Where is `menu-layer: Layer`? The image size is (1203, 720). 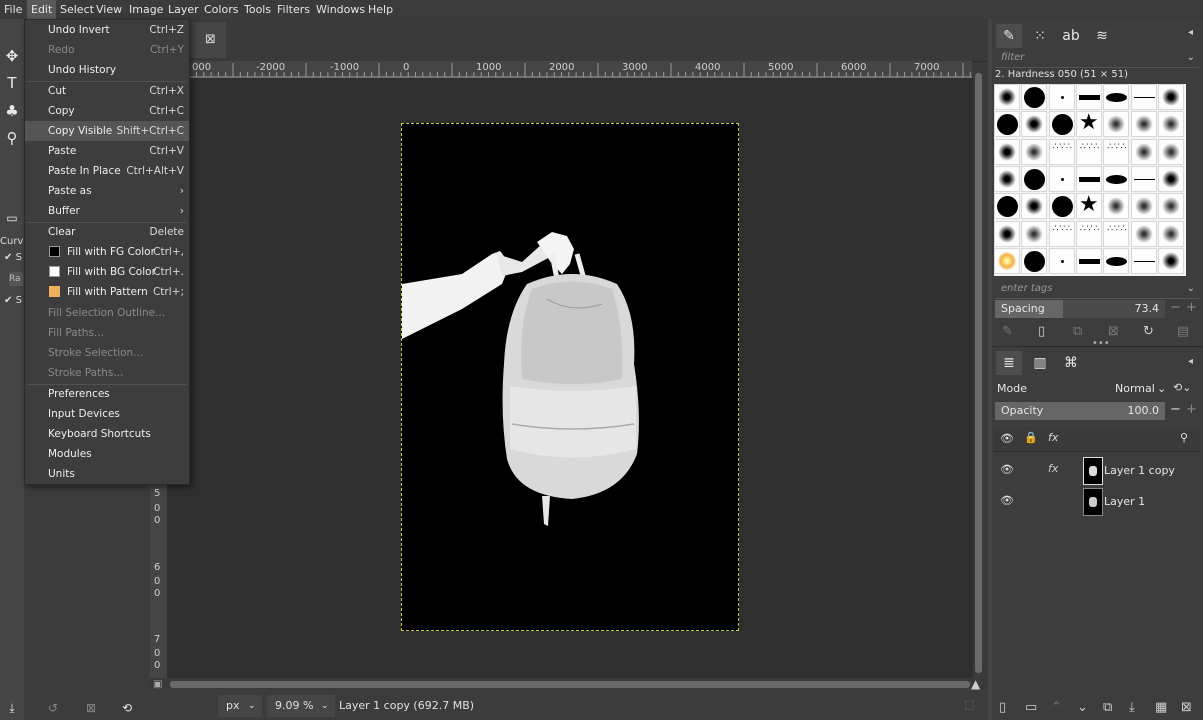 menu-layer: Layer is located at coordinates (183, 9).